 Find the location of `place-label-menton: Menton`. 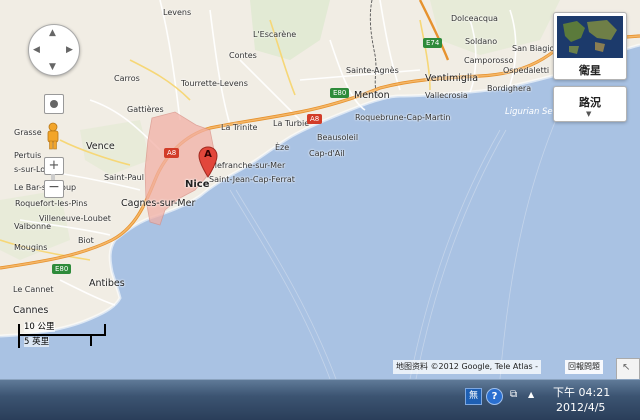

place-label-menton: Menton is located at coordinates (372, 95).